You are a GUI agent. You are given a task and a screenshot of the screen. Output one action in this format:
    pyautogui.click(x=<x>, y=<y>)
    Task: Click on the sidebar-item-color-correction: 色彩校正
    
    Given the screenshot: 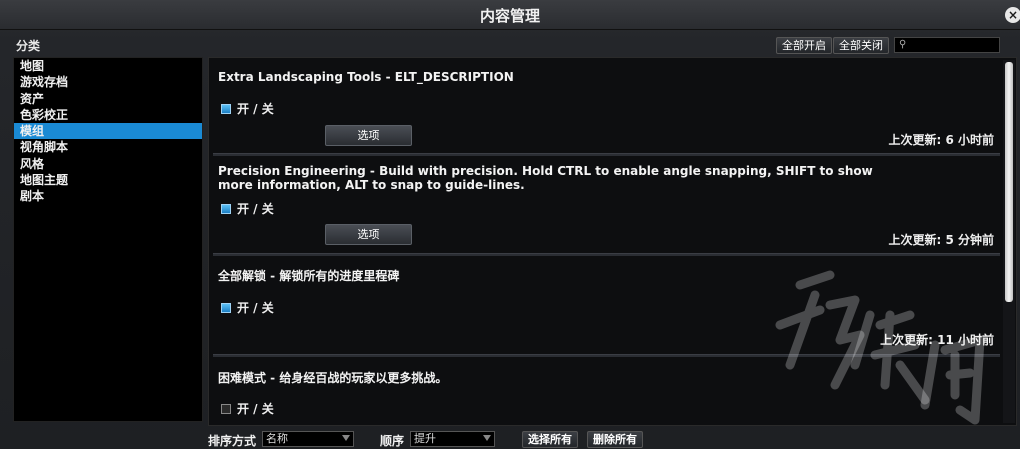 What is the action you would take?
    pyautogui.click(x=108, y=115)
    